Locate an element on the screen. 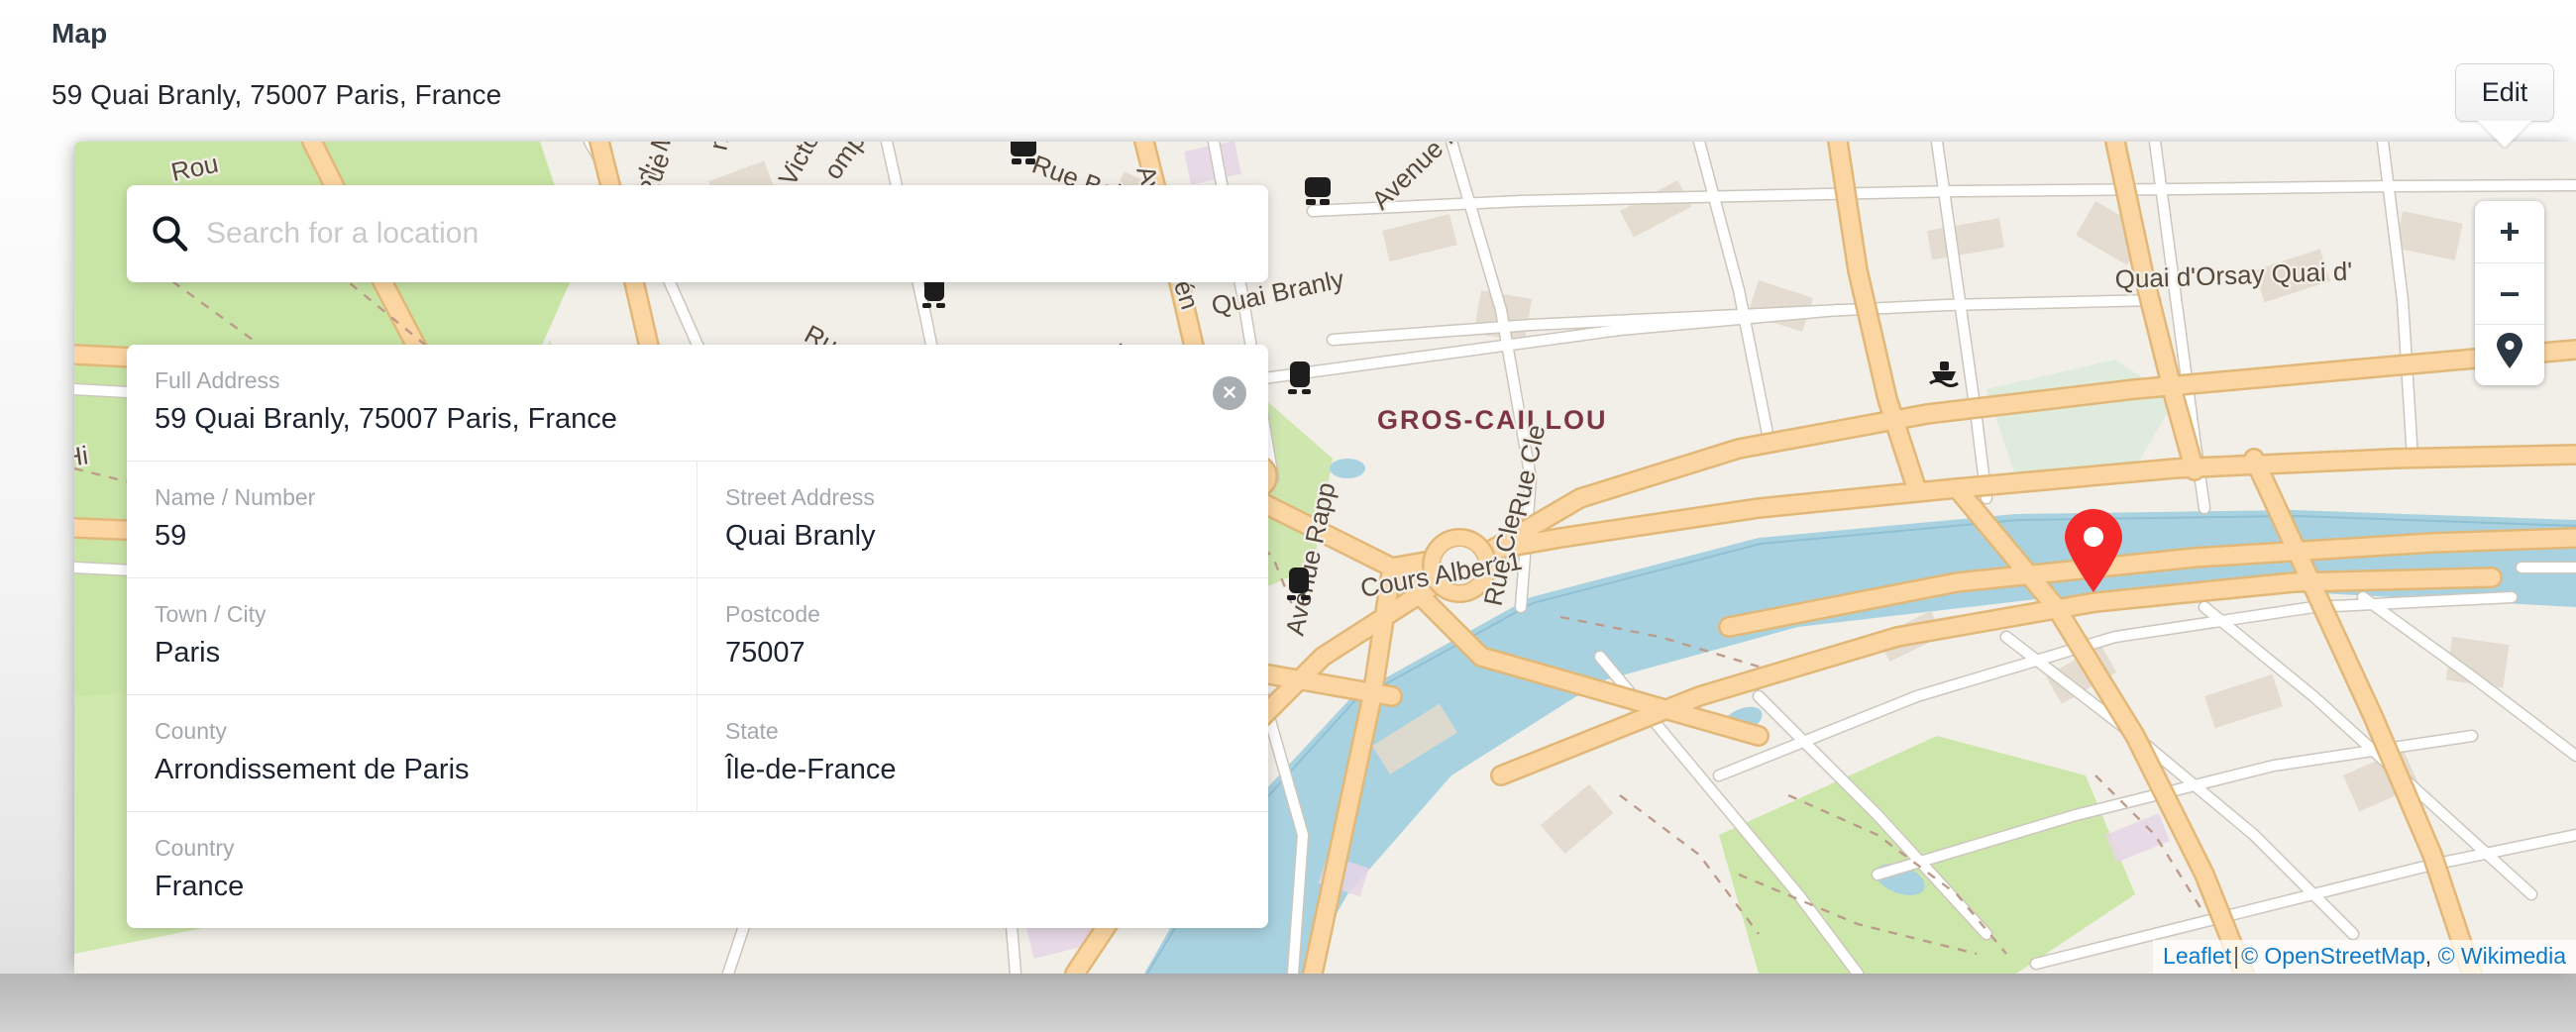 This screenshot has height=1032, width=2576. field-country: Country France is located at coordinates (697, 870).